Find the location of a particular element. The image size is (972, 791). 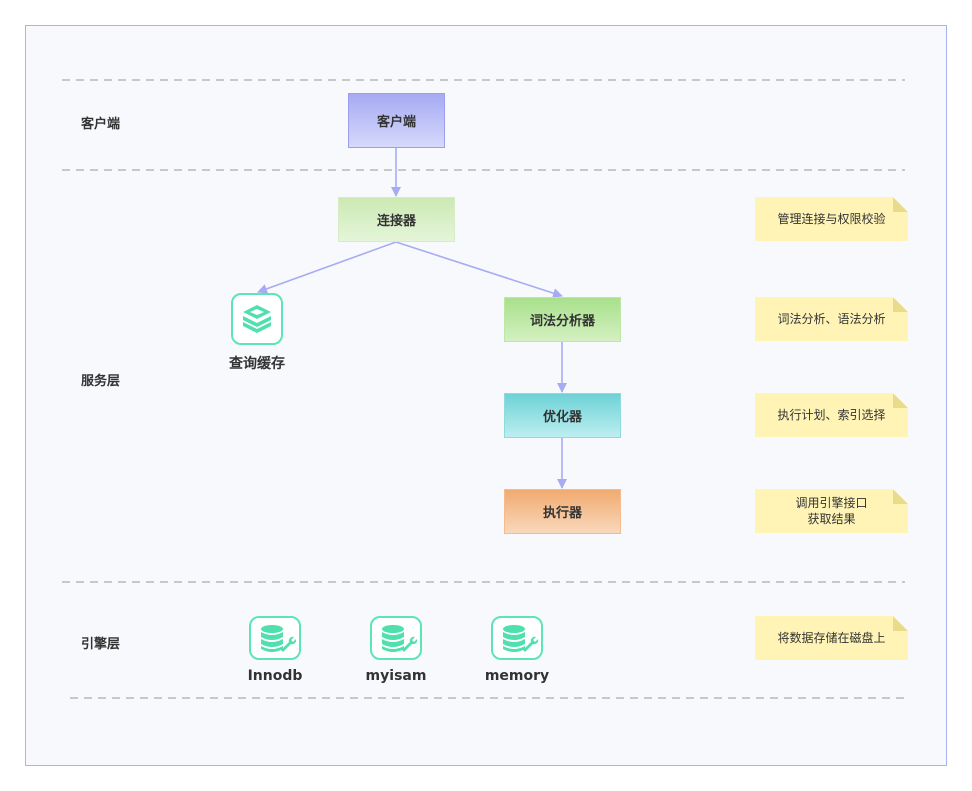

arrow-connector-cache is located at coordinates (327, 267).